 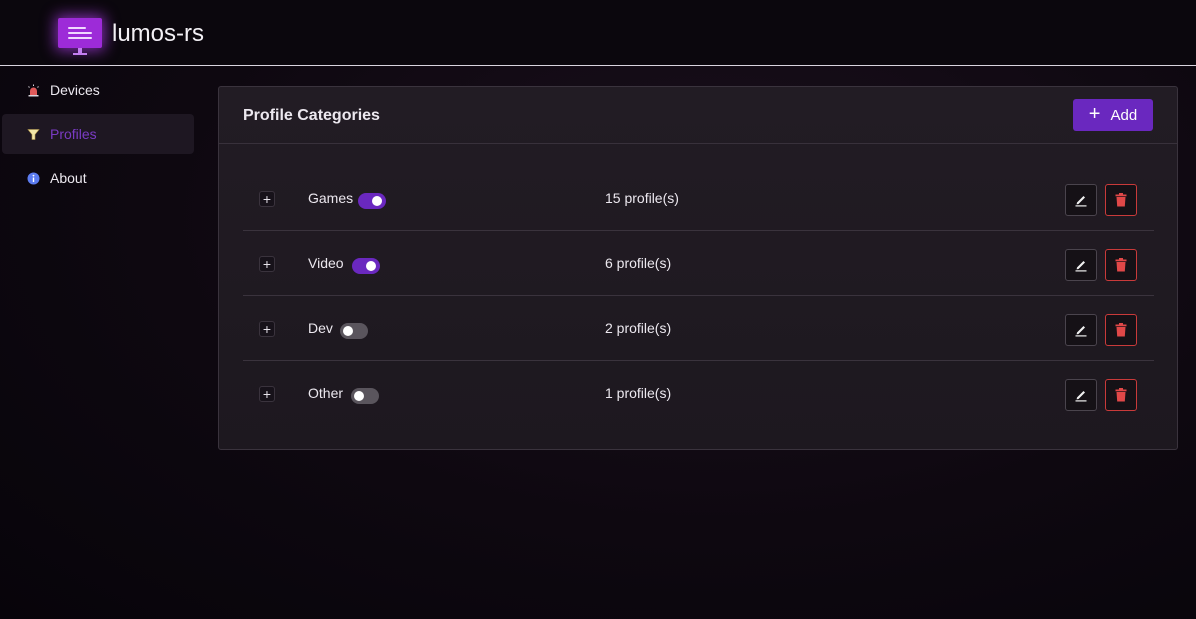 What do you see at coordinates (320, 328) in the screenshot?
I see `category-name: Dev` at bounding box center [320, 328].